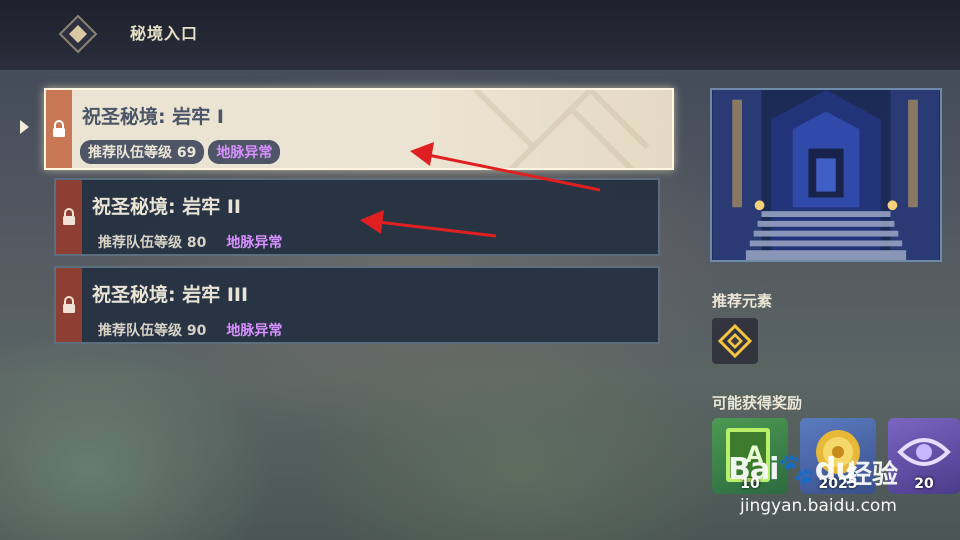 The image size is (960, 540). I want to click on domain-entry-2: 祝圣秘境: 岩牢 II 推荐队伍等级 80 地脉异常, so click(357, 217).